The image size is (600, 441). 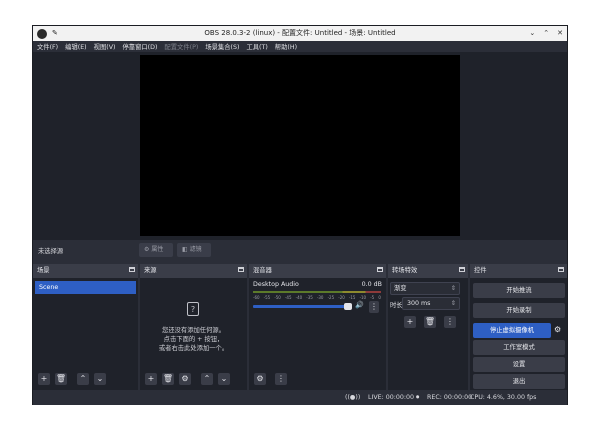 I want to click on minimize-icon: ⌄, so click(x=532, y=33).